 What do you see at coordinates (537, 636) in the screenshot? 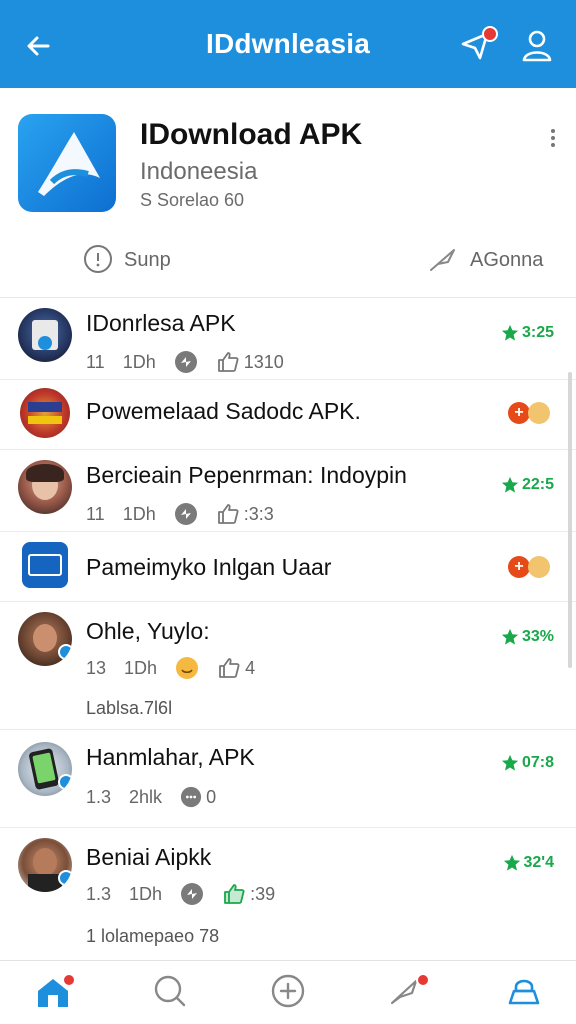
I see `score-value: 33%` at bounding box center [537, 636].